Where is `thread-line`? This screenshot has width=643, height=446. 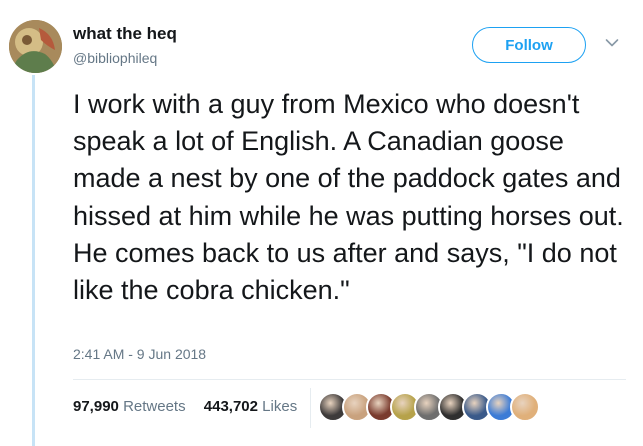
thread-line is located at coordinates (33, 260).